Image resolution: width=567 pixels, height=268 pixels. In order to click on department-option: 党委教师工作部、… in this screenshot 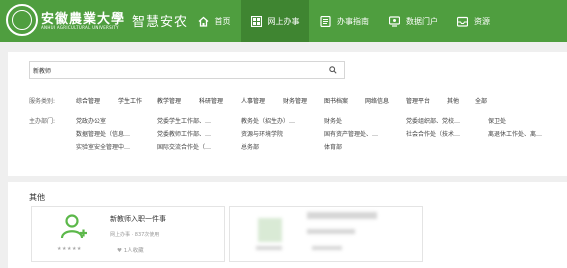, I will do `click(184, 133)`.